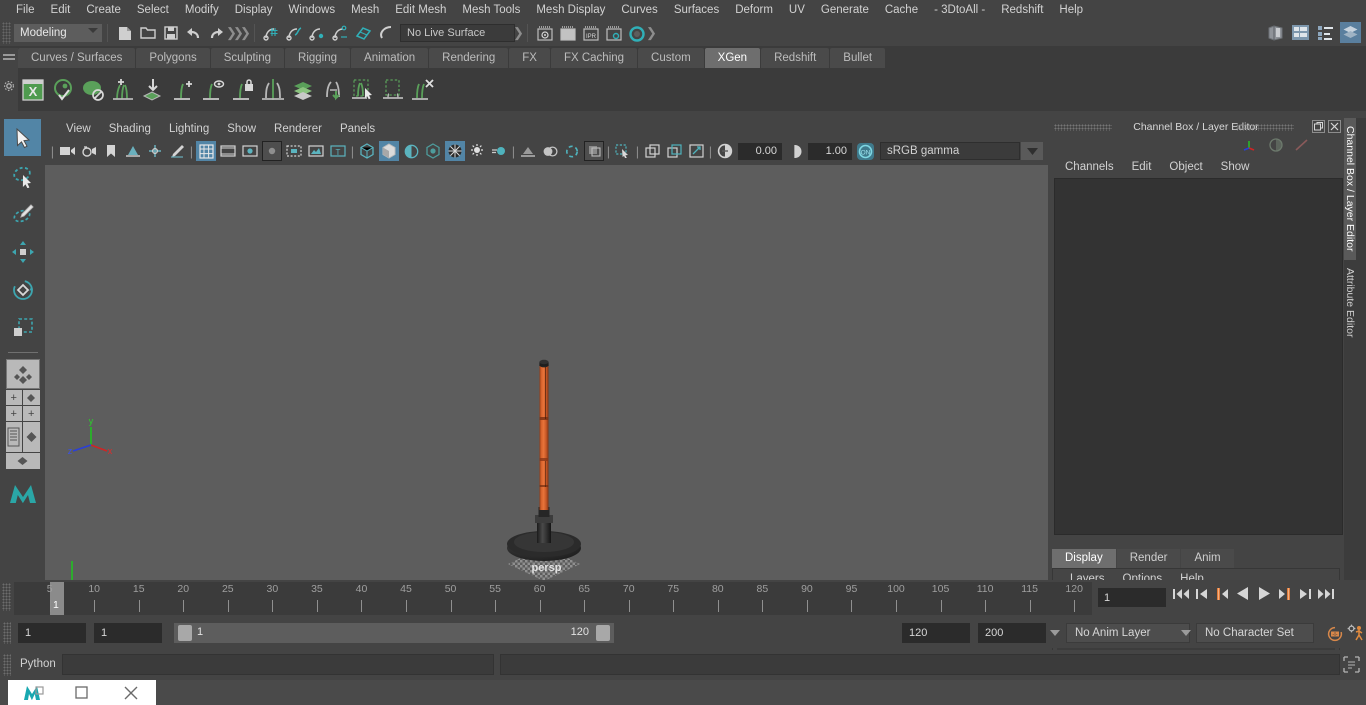 Image resolution: width=1366 pixels, height=705 pixels. I want to click on channel-box-toggle-icon, so click(1325, 32).